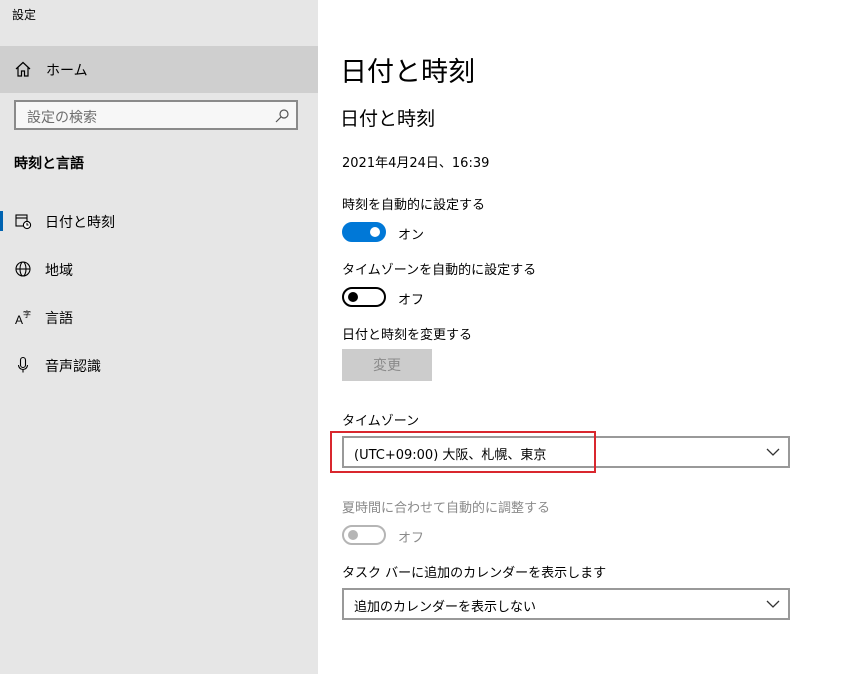 The height and width of the screenshot is (674, 843). I want to click on auto-timezone-state: オフ, so click(411, 300).